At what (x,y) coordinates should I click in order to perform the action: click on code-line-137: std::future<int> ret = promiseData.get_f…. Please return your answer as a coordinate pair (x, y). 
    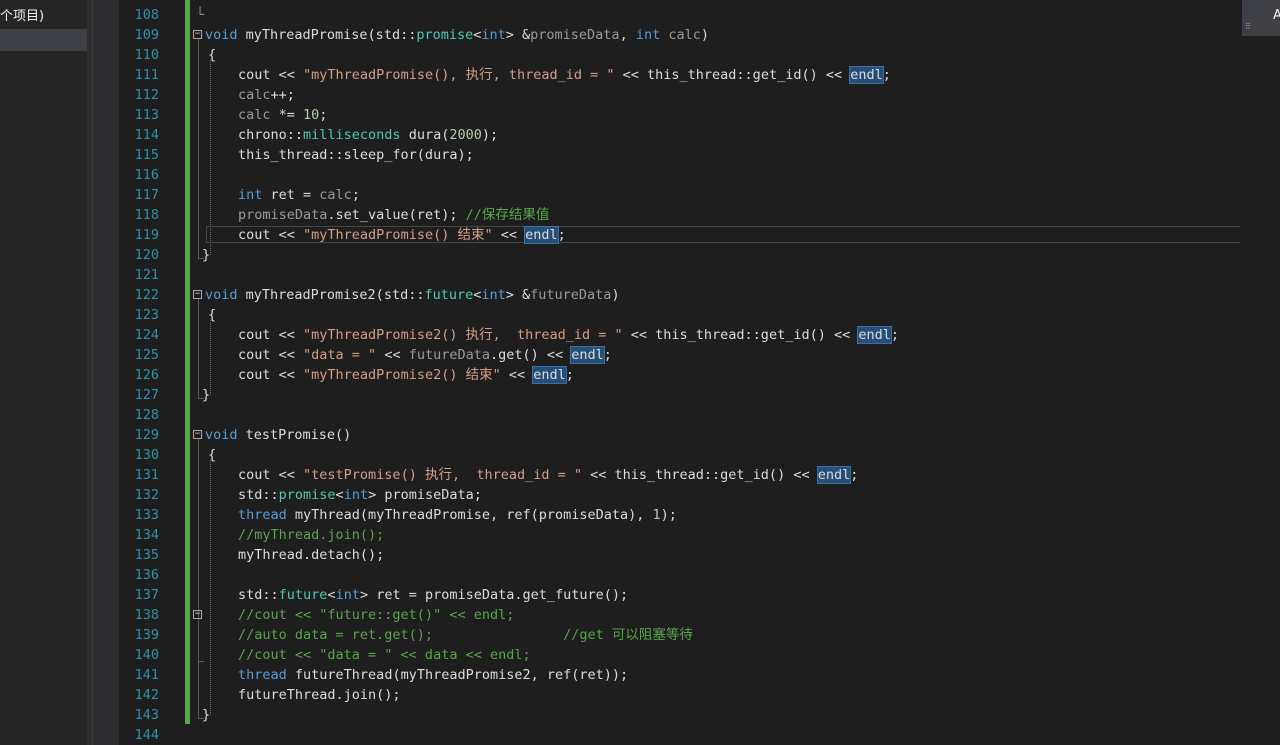
    Looking at the image, I should click on (433, 595).